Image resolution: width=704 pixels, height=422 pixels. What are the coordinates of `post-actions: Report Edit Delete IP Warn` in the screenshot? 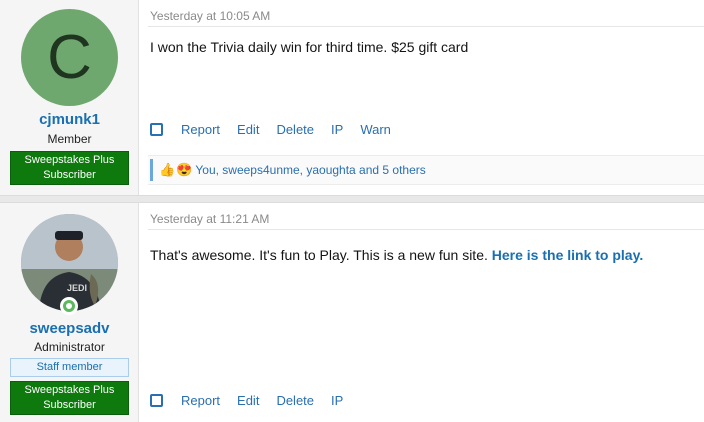 It's located at (279, 129).